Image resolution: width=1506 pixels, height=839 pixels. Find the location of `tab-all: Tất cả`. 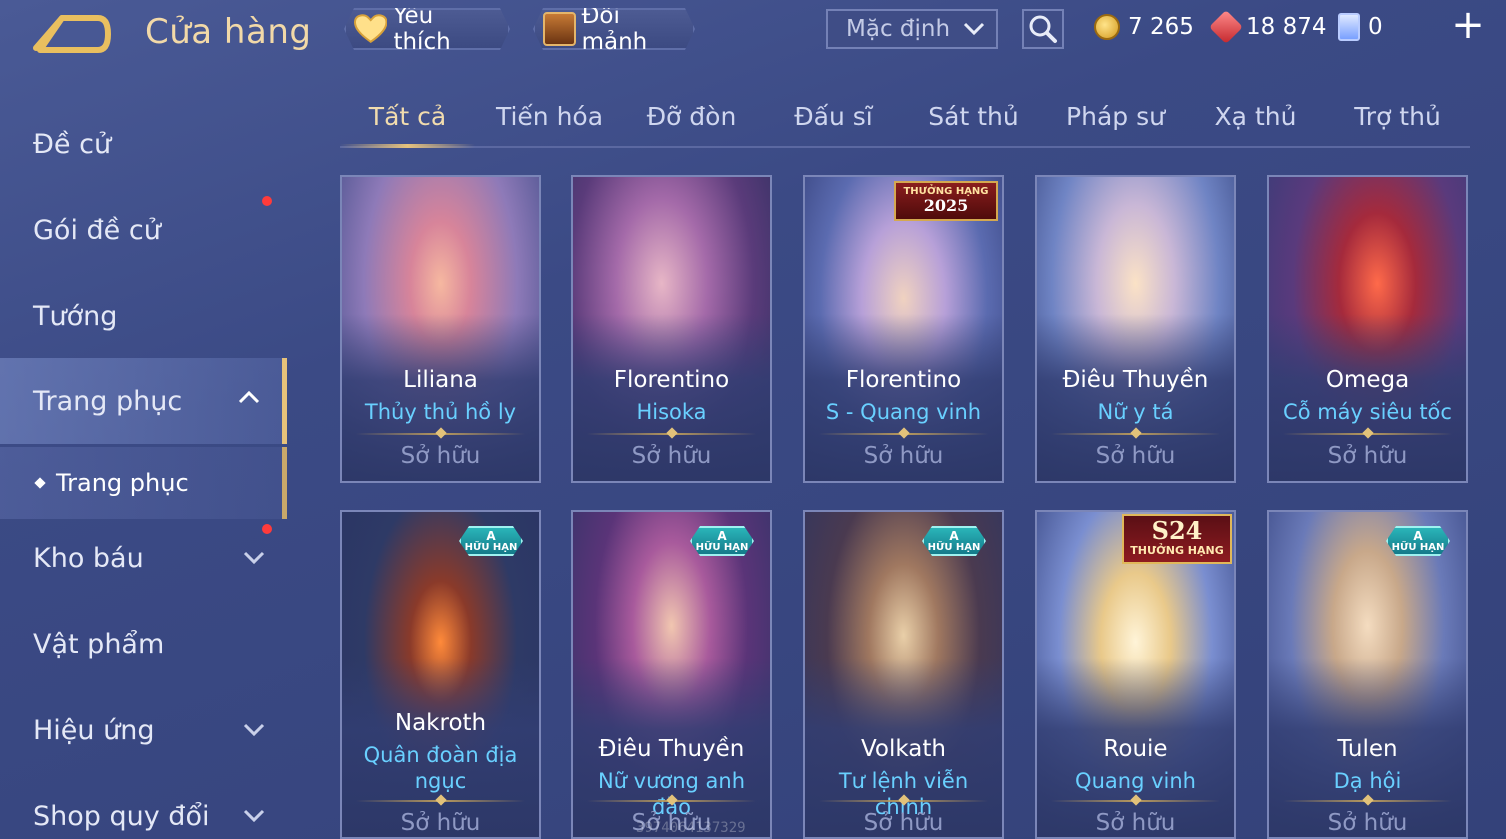

tab-all: Tất cả is located at coordinates (407, 122).